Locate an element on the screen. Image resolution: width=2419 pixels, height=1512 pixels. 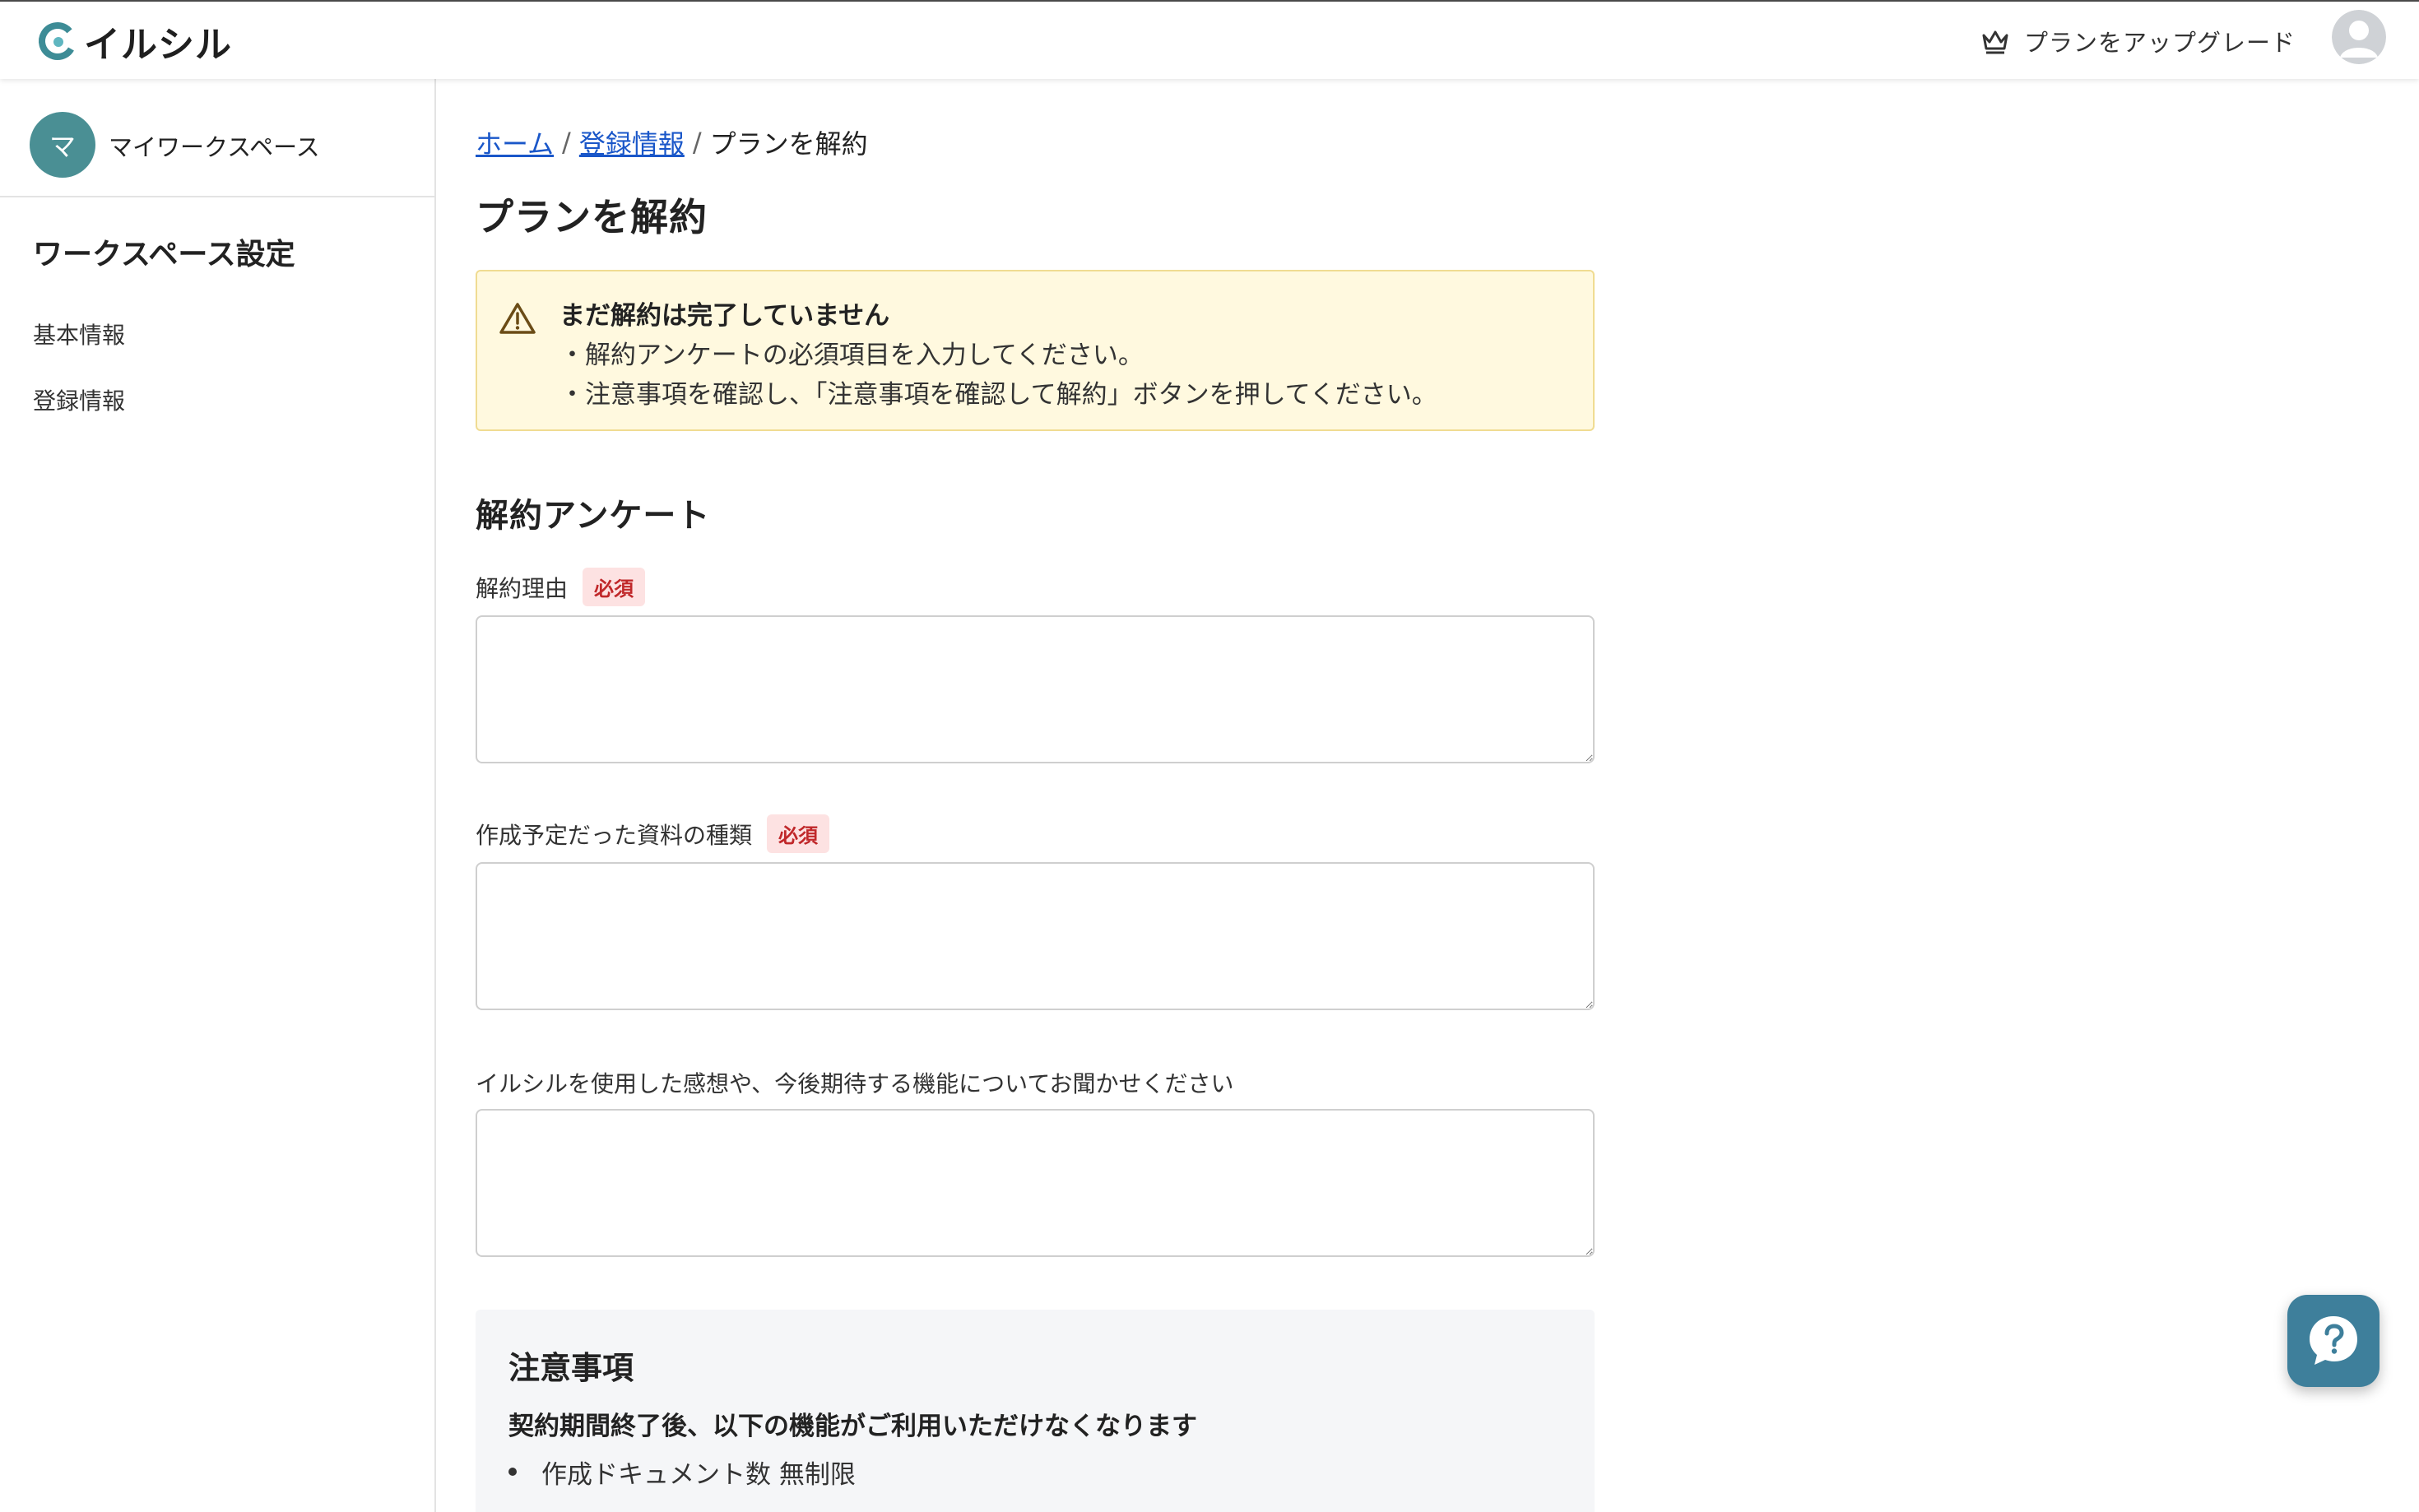
cancel-reason-label: 解約理由 必須 is located at coordinates (561, 587).